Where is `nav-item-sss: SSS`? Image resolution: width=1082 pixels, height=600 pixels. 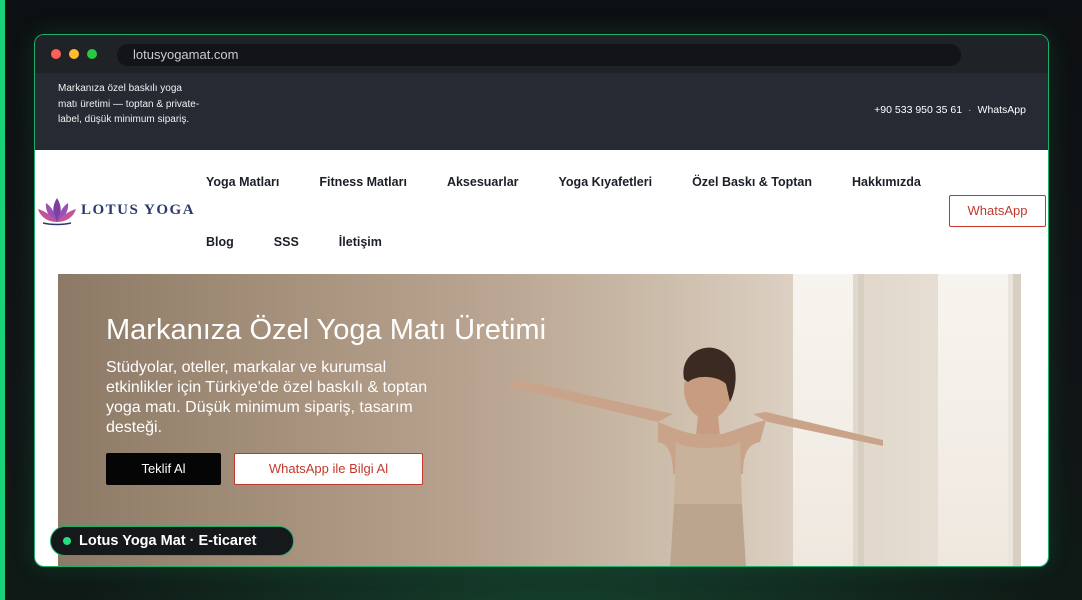
nav-item-sss: SSS is located at coordinates (286, 242).